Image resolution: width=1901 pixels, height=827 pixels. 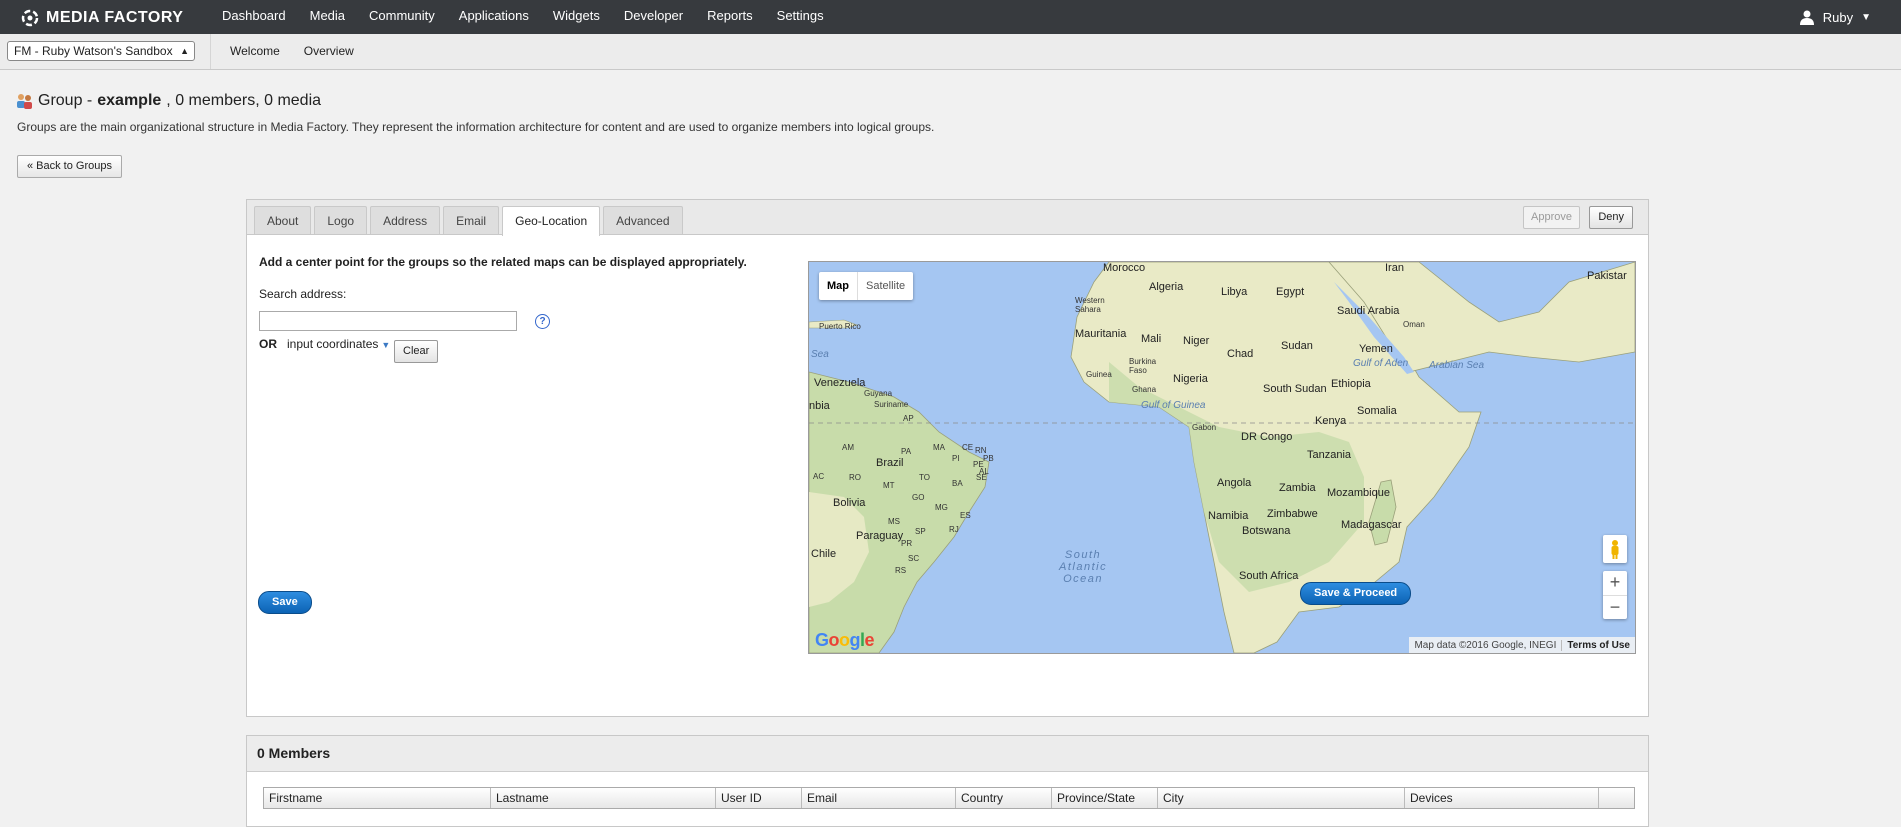 What do you see at coordinates (1502, 798) in the screenshot?
I see `col-devices: Devices` at bounding box center [1502, 798].